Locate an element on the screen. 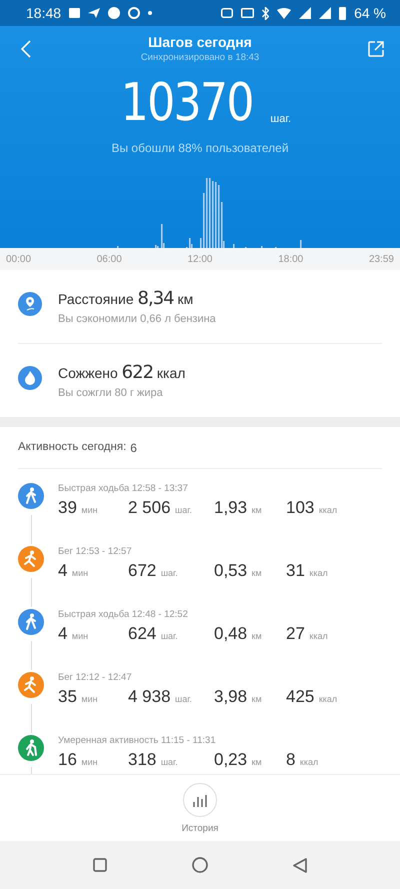 This screenshot has width=400, height=889. activity-title: Бег 12:12 - 12:47 is located at coordinates (95, 677).